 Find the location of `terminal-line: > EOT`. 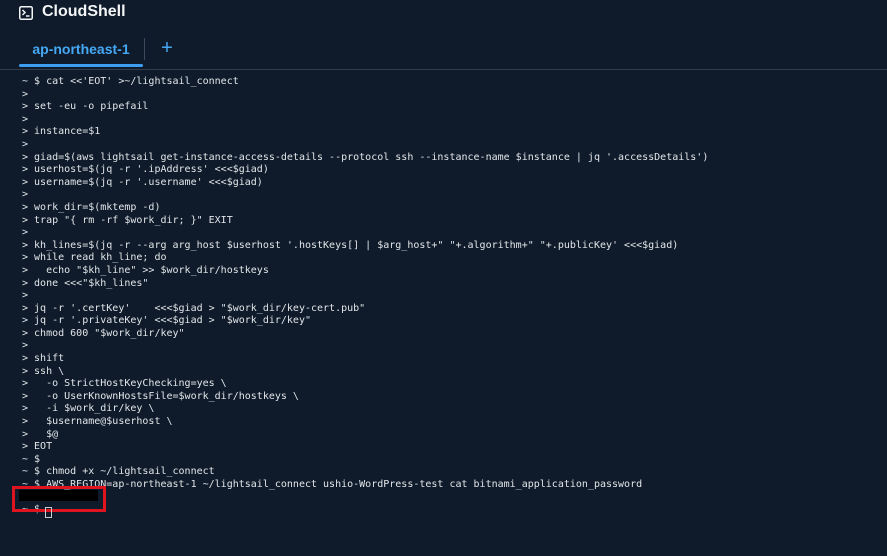

terminal-line: > EOT is located at coordinates (37, 447).